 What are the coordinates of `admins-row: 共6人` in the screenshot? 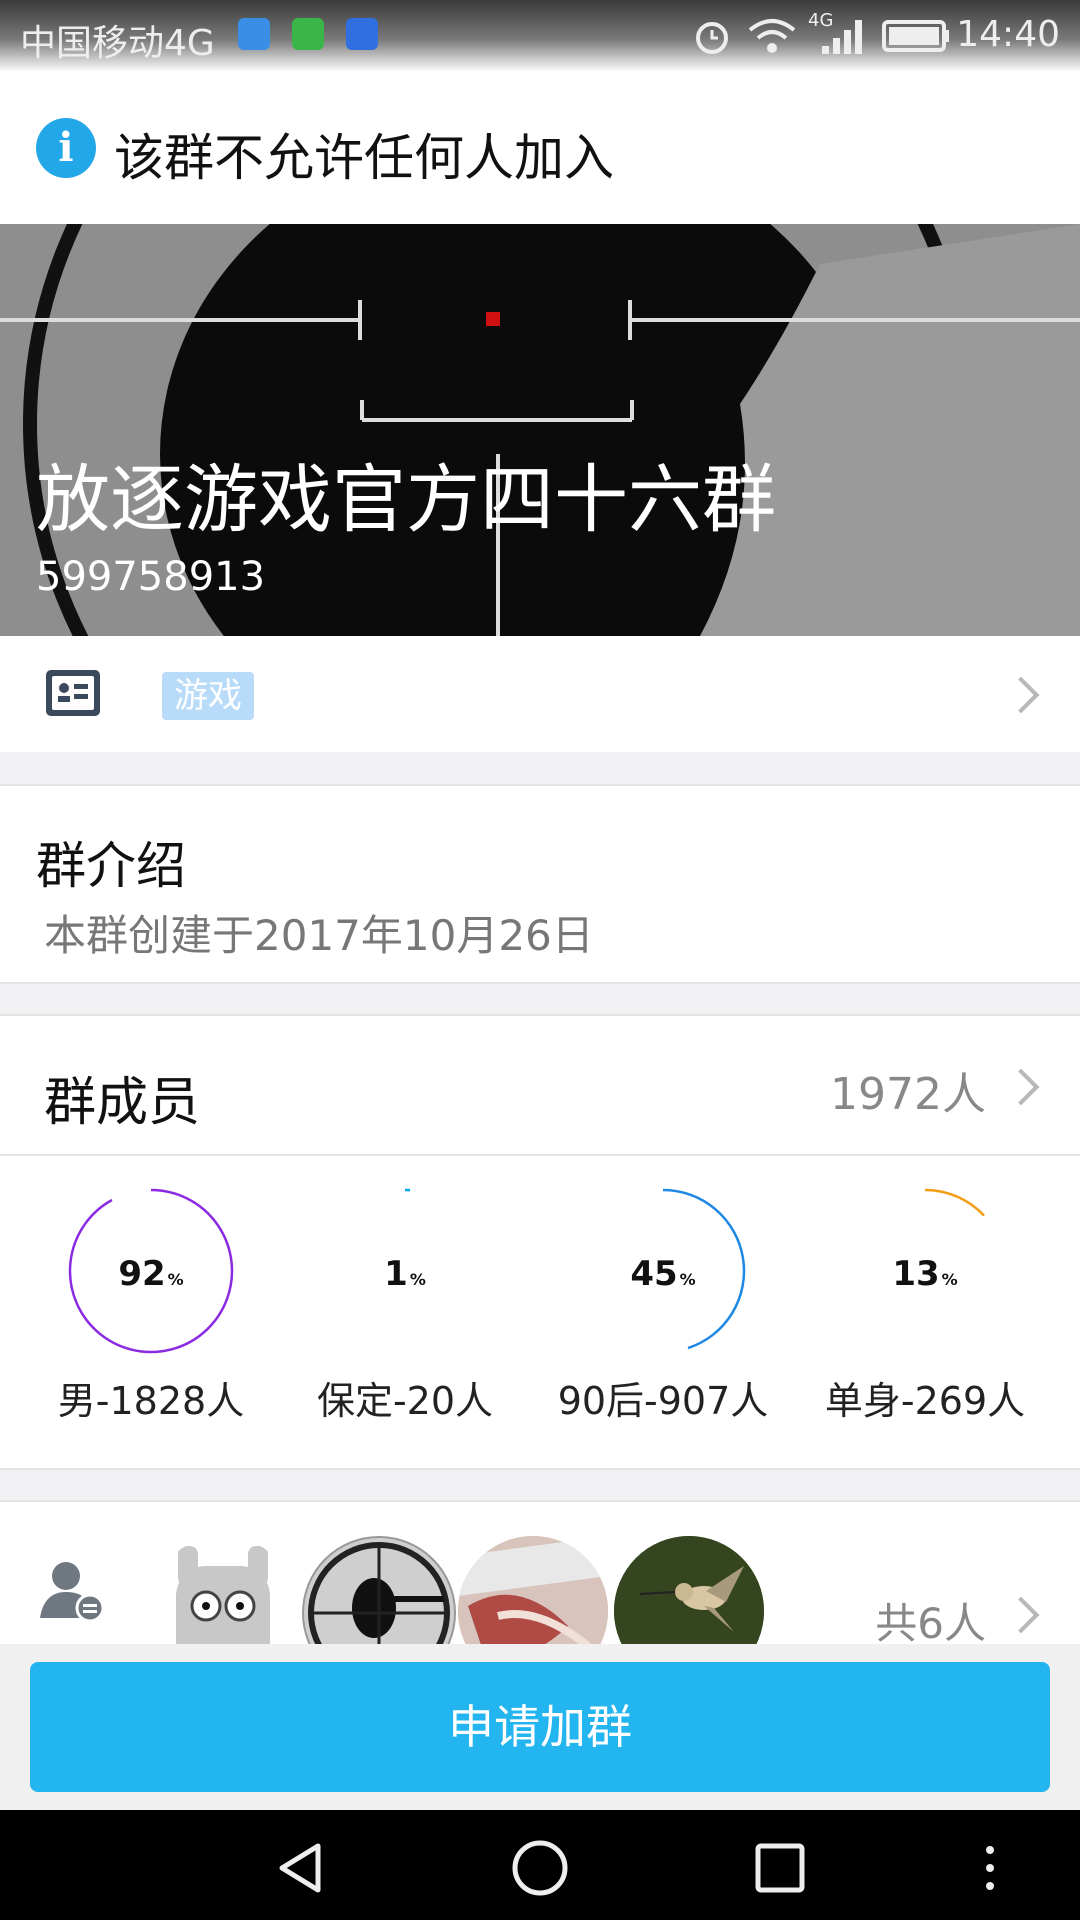 It's located at (540, 1573).